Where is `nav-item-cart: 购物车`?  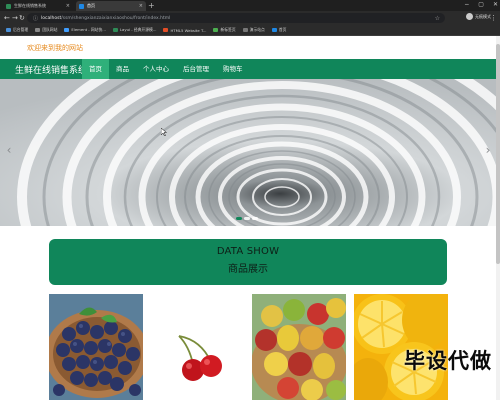
nav-item-cart: 购物车 is located at coordinates (233, 69).